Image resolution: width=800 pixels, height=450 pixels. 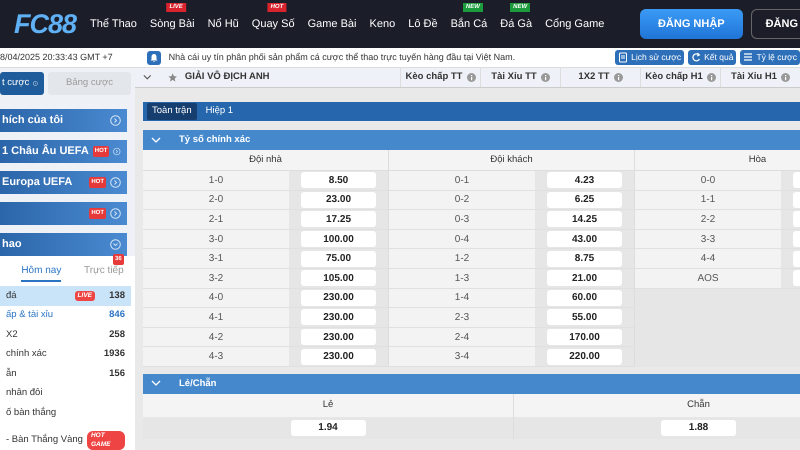 What do you see at coordinates (65, 374) in the screenshot?
I see `sport-item: ẫn 156` at bounding box center [65, 374].